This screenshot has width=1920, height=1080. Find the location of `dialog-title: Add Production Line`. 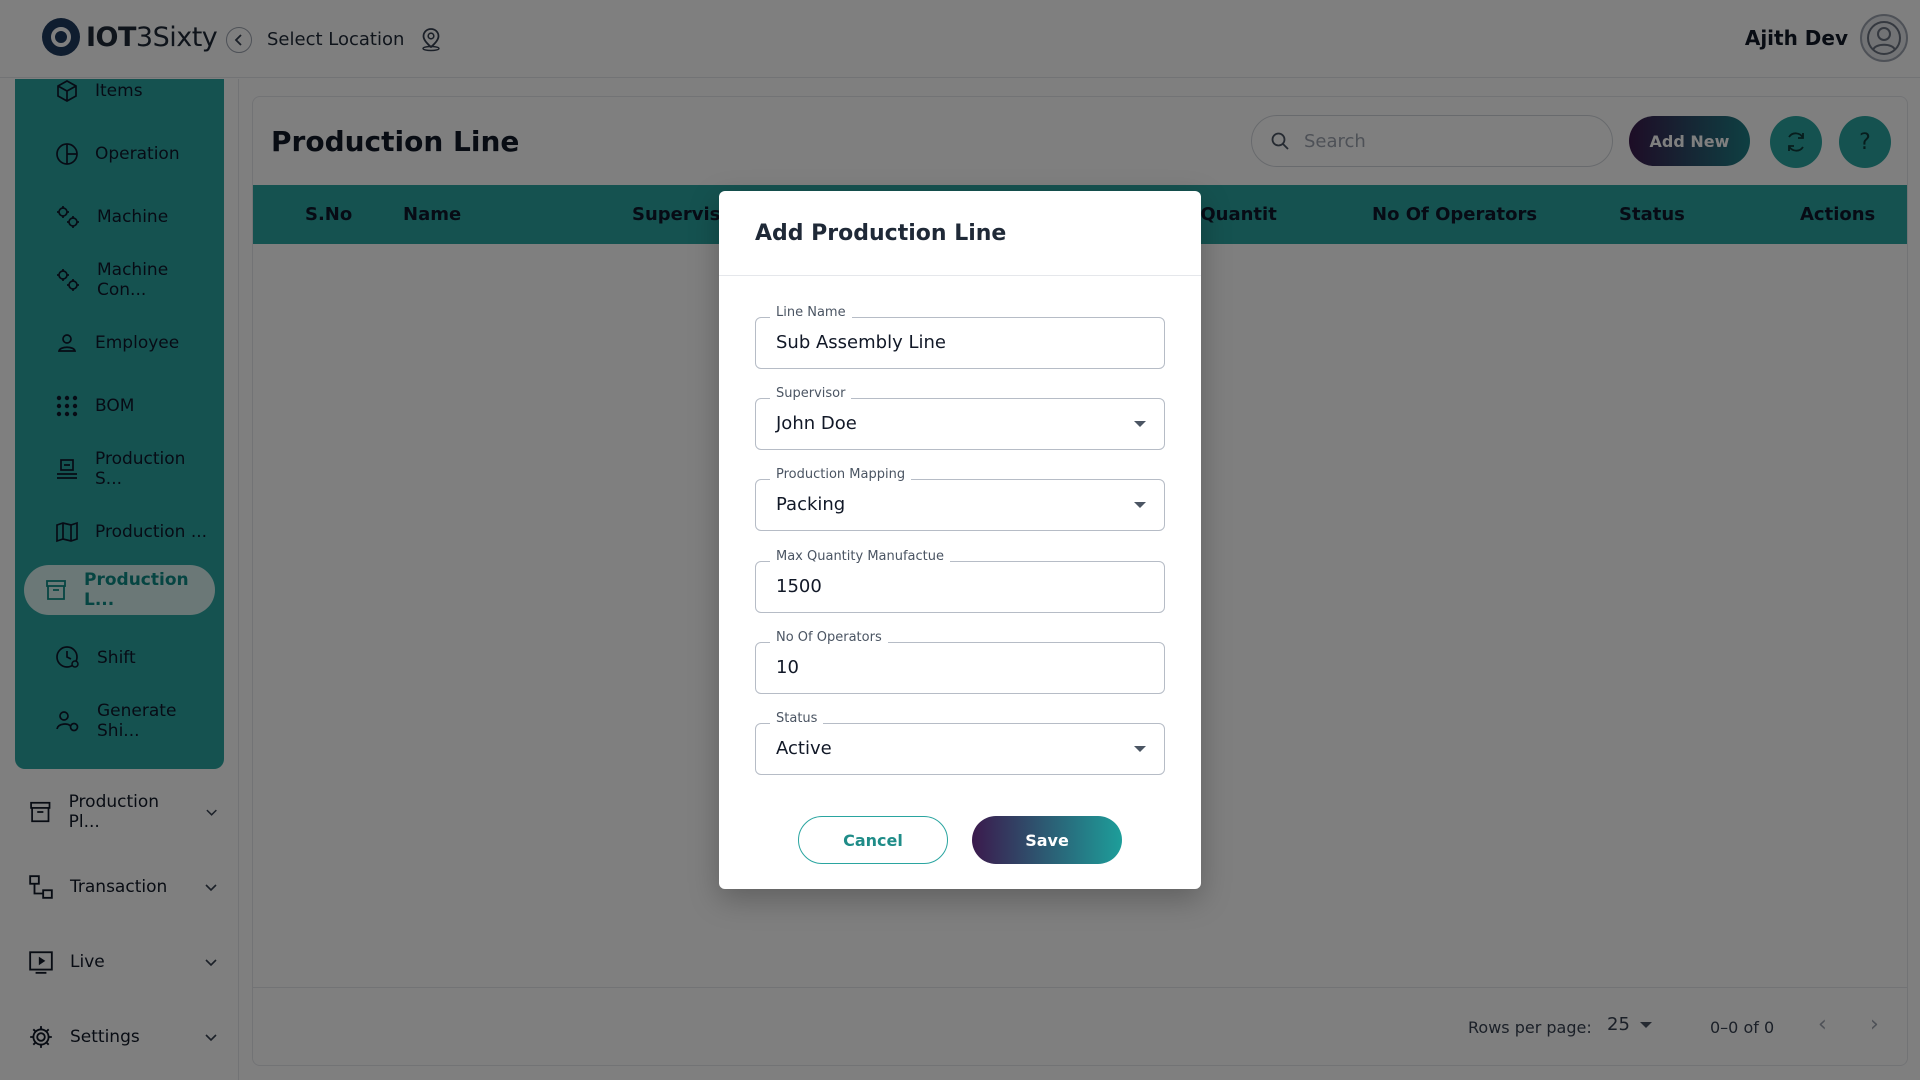

dialog-title: Add Production Line is located at coordinates (881, 233).